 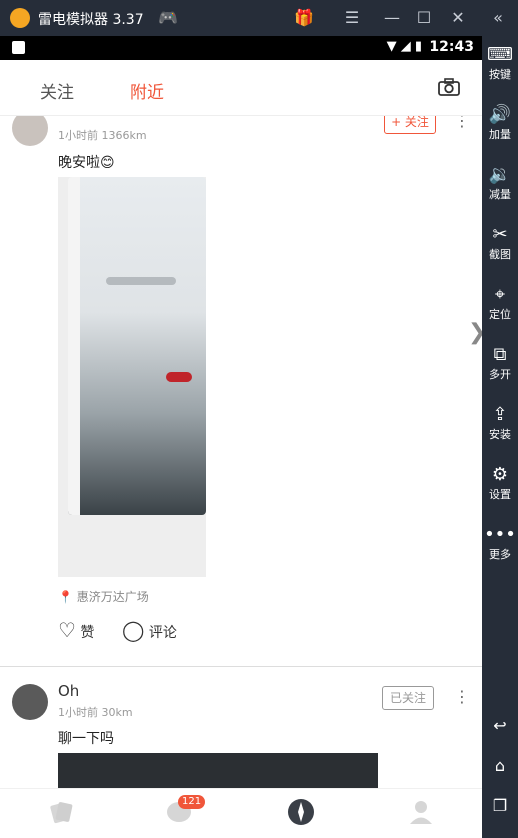 I want to click on emulator-titlebar: 雷电模拟器 3.37 🎮 🎁 ☰ — ☐ ✕ «, so click(x=259, y=18).